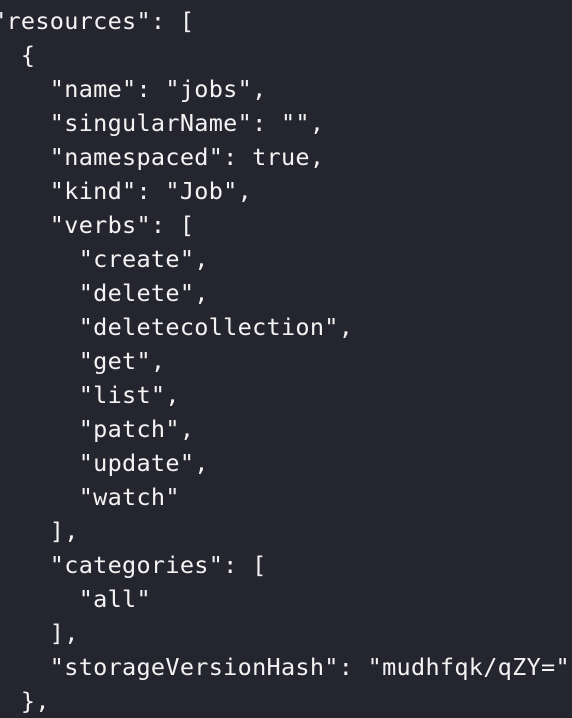  Describe the element at coordinates (133, 89) in the screenshot. I see `code-line-name: "name": "jobs",` at that location.